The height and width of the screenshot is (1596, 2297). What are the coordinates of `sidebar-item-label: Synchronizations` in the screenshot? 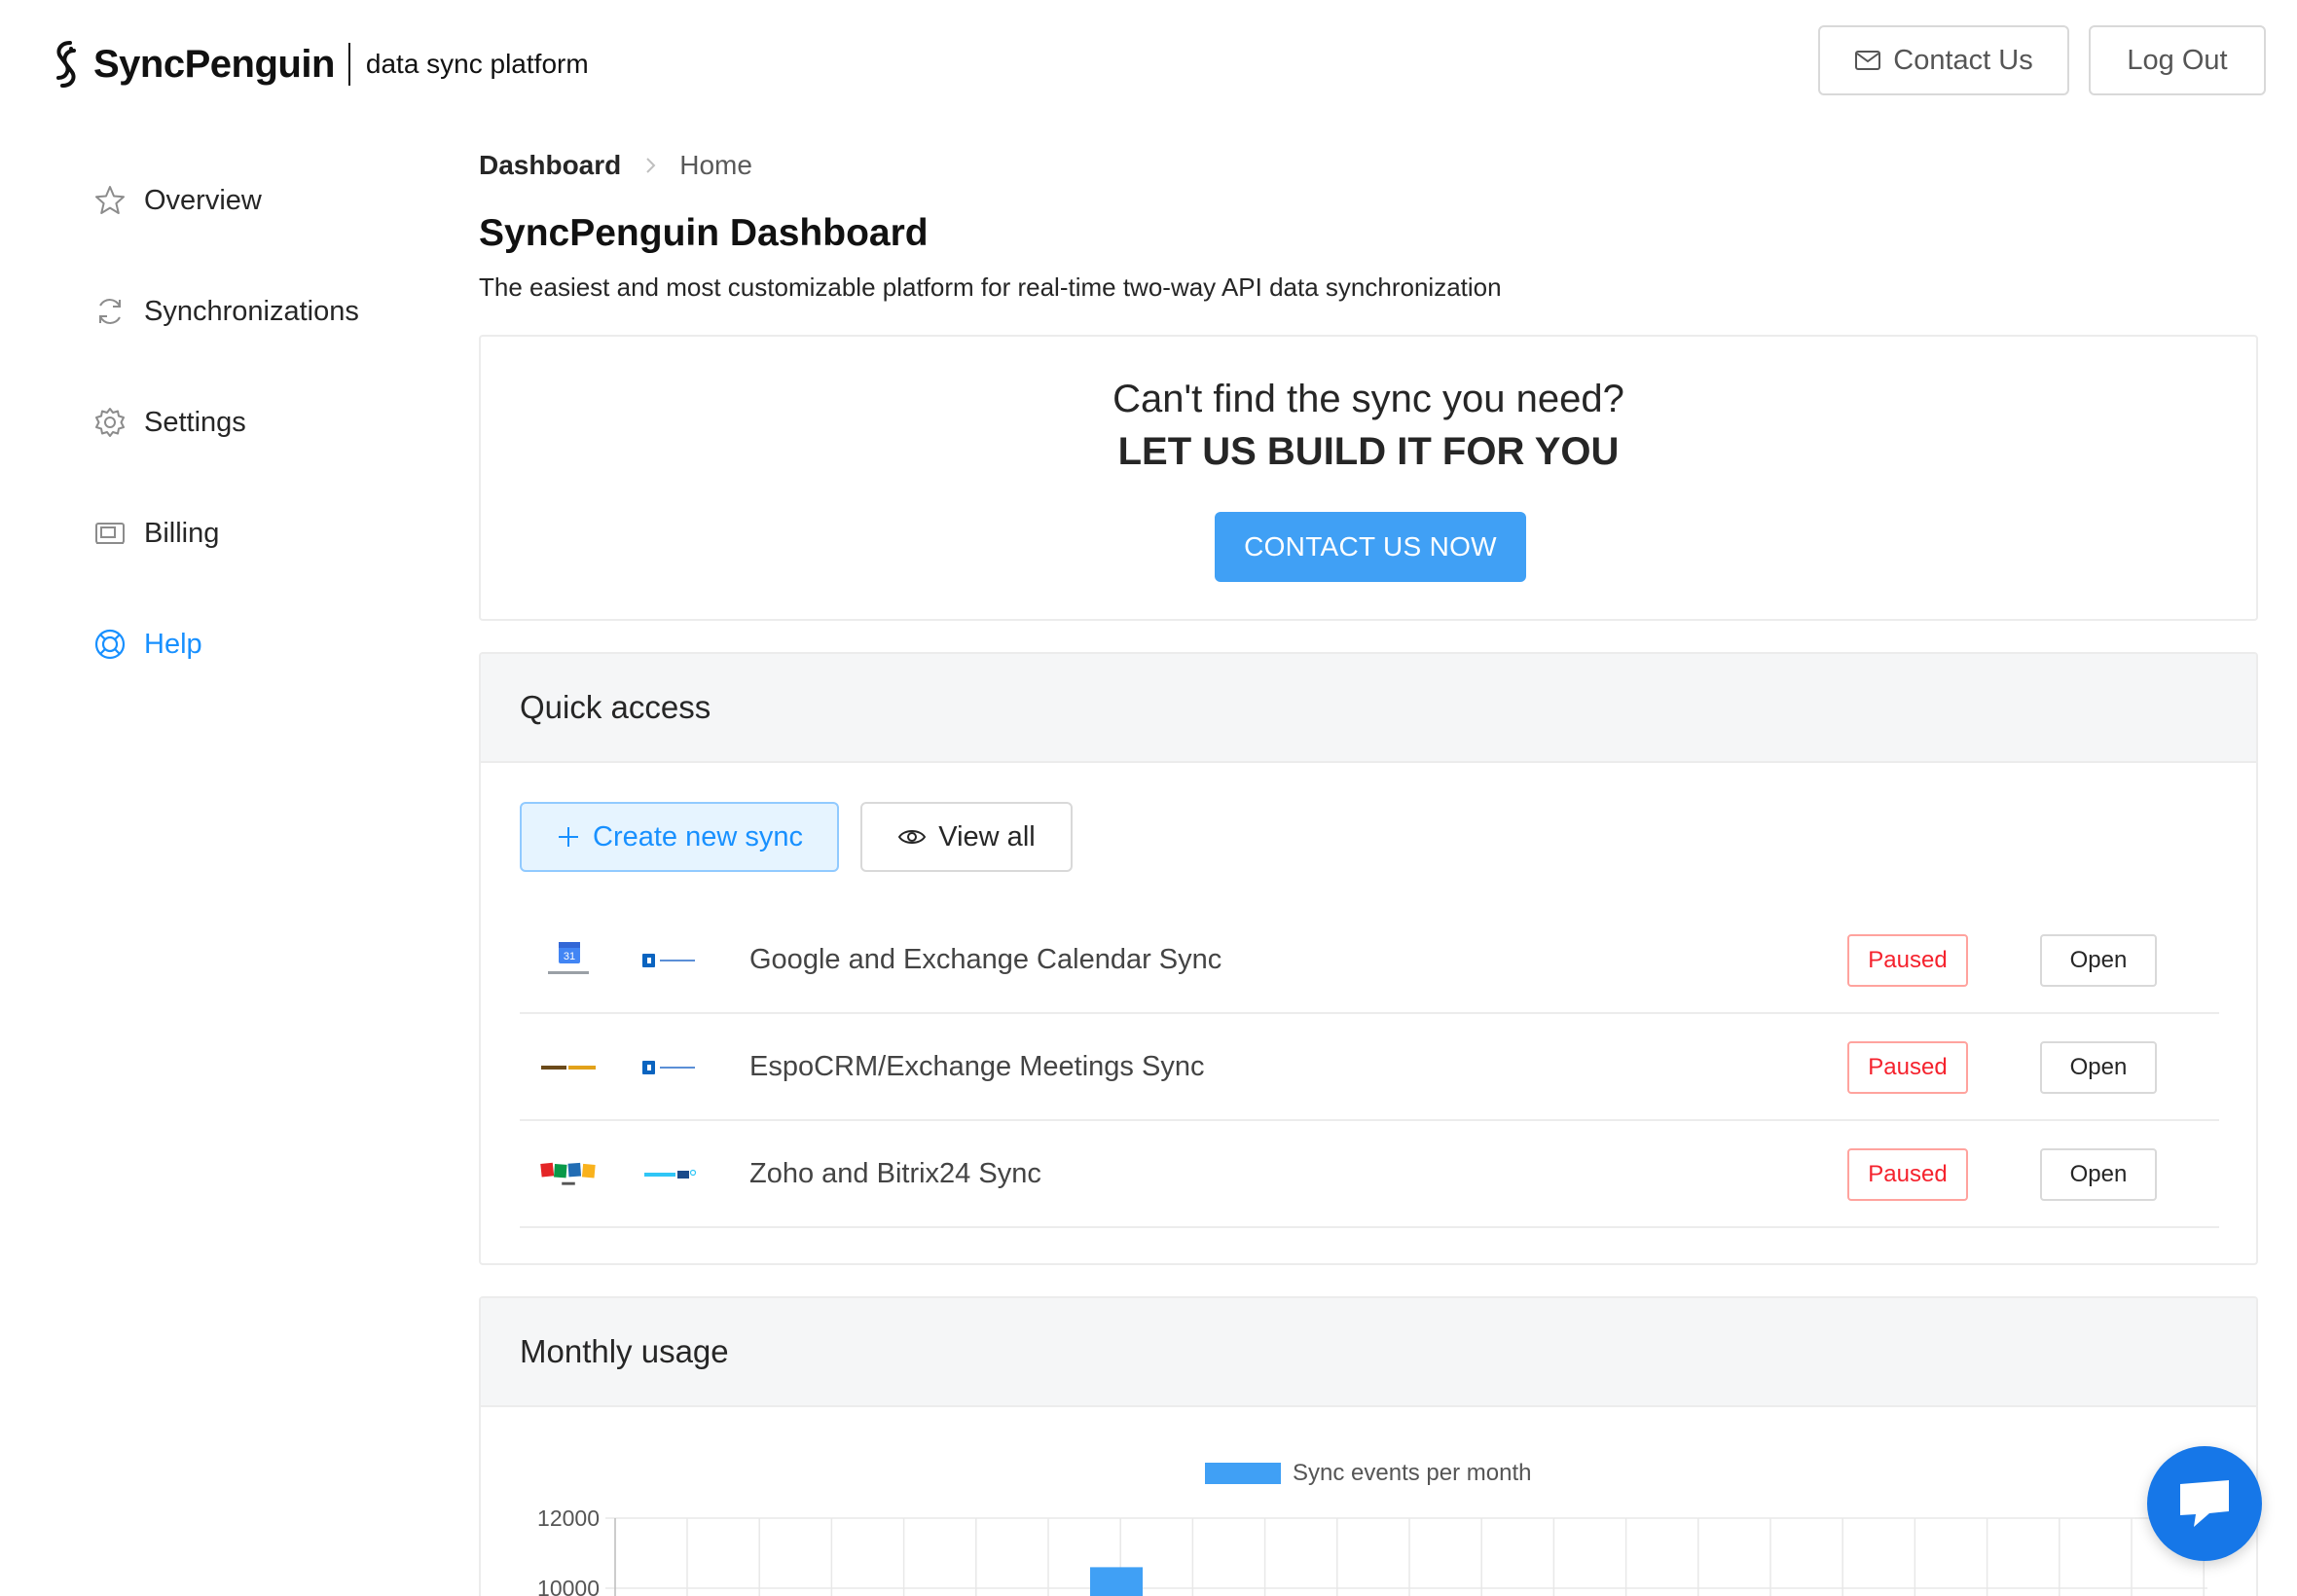 It's located at (251, 311).